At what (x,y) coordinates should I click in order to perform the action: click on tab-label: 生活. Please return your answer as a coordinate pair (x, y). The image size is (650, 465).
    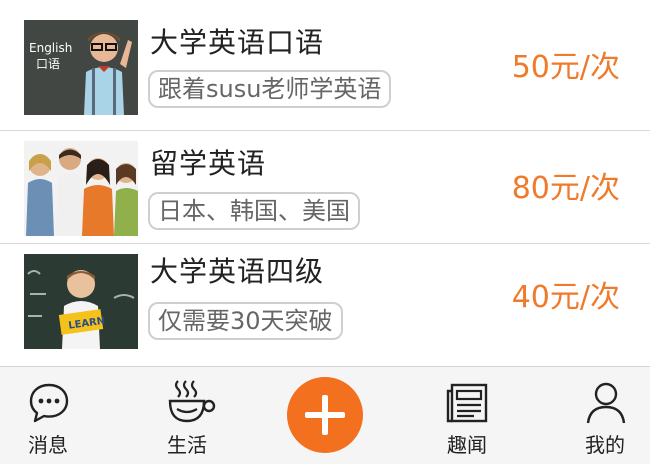
    Looking at the image, I should click on (187, 445).